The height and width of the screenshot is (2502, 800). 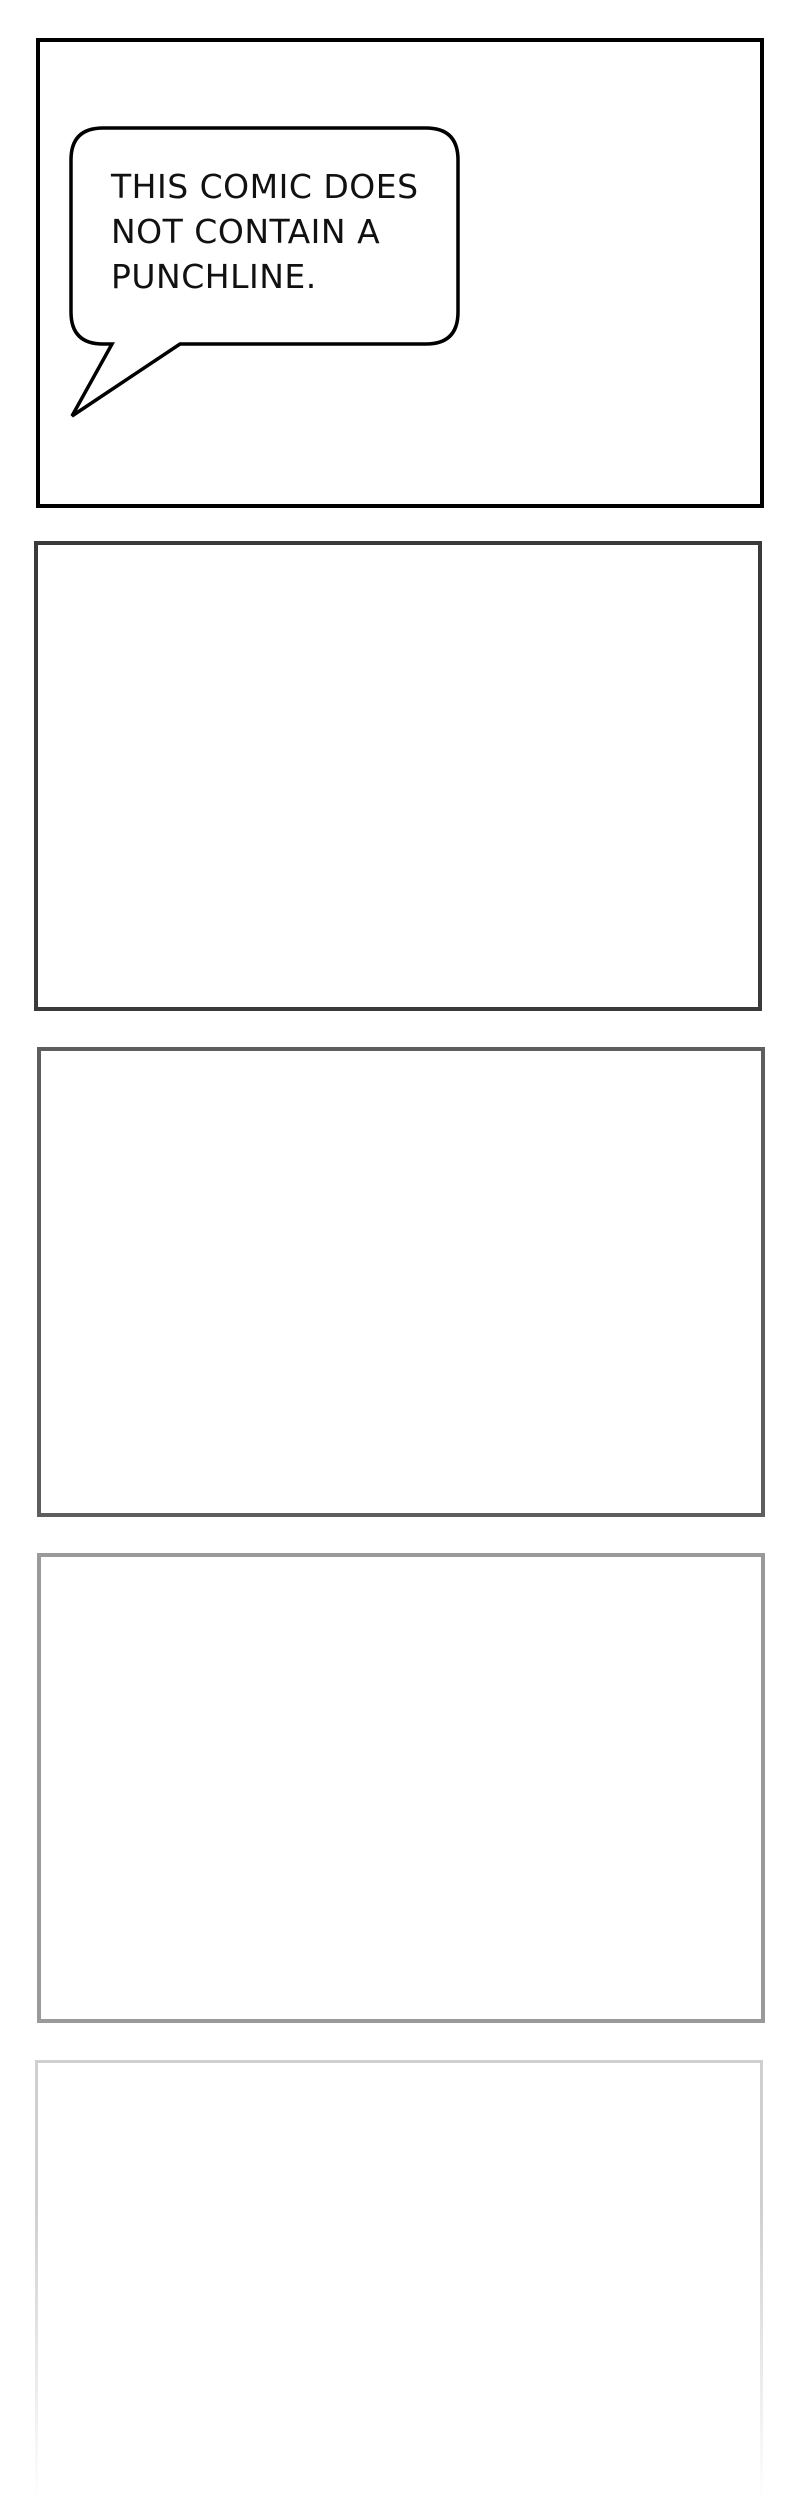 What do you see at coordinates (399, 2352) in the screenshot?
I see `fade-out-mask` at bounding box center [399, 2352].